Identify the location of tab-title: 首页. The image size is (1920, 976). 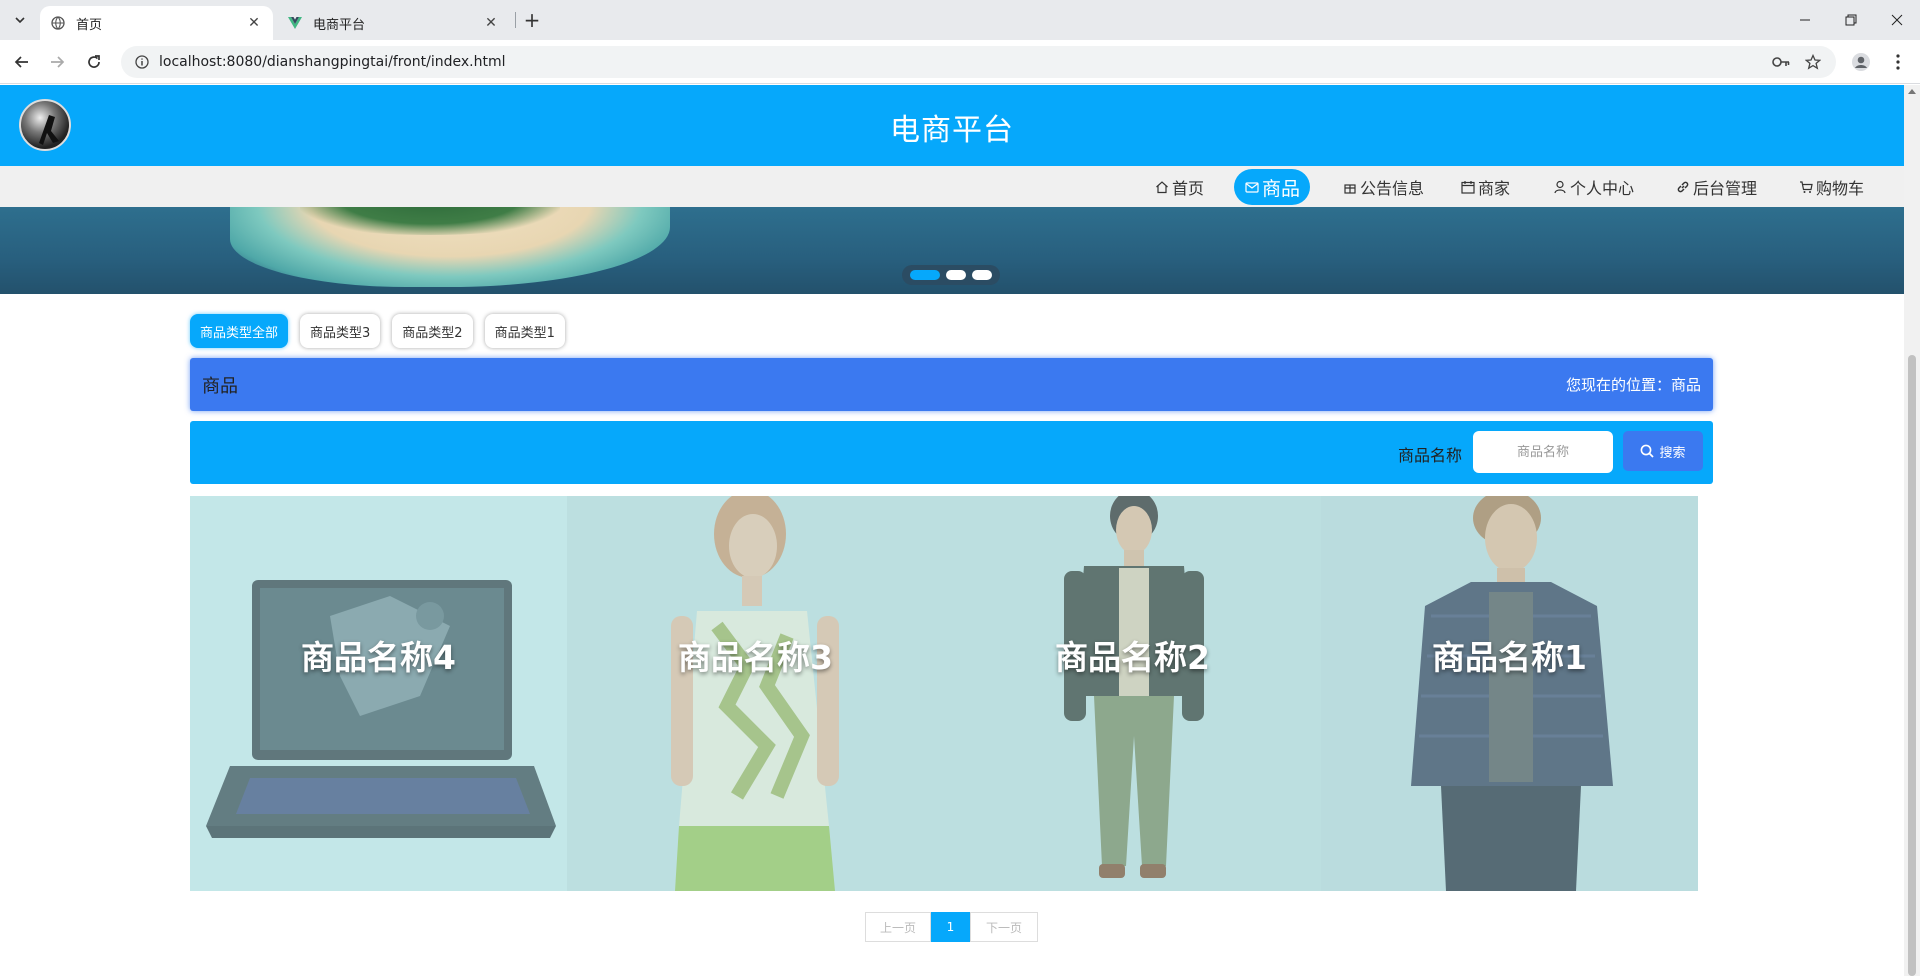
(89, 25).